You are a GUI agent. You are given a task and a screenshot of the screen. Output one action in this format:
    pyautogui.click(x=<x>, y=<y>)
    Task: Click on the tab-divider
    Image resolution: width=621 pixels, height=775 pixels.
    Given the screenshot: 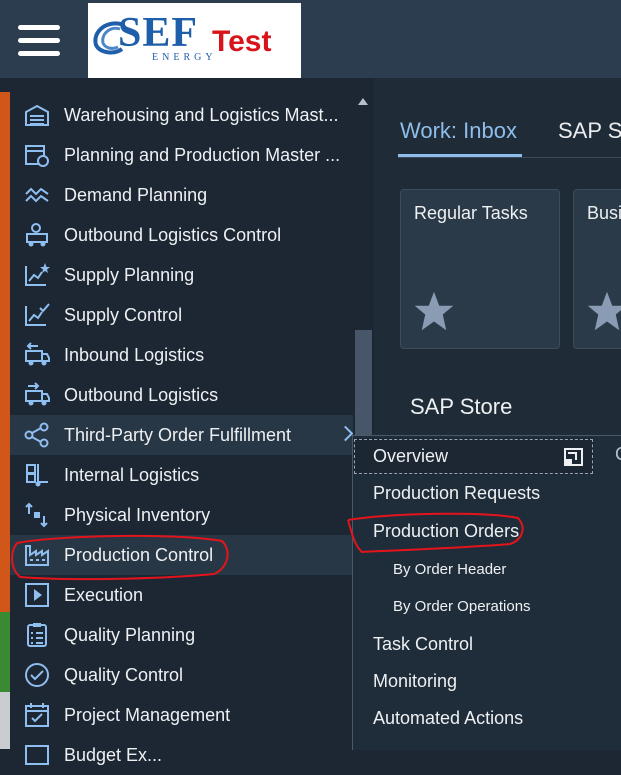 What is the action you would take?
    pyautogui.click(x=509, y=157)
    